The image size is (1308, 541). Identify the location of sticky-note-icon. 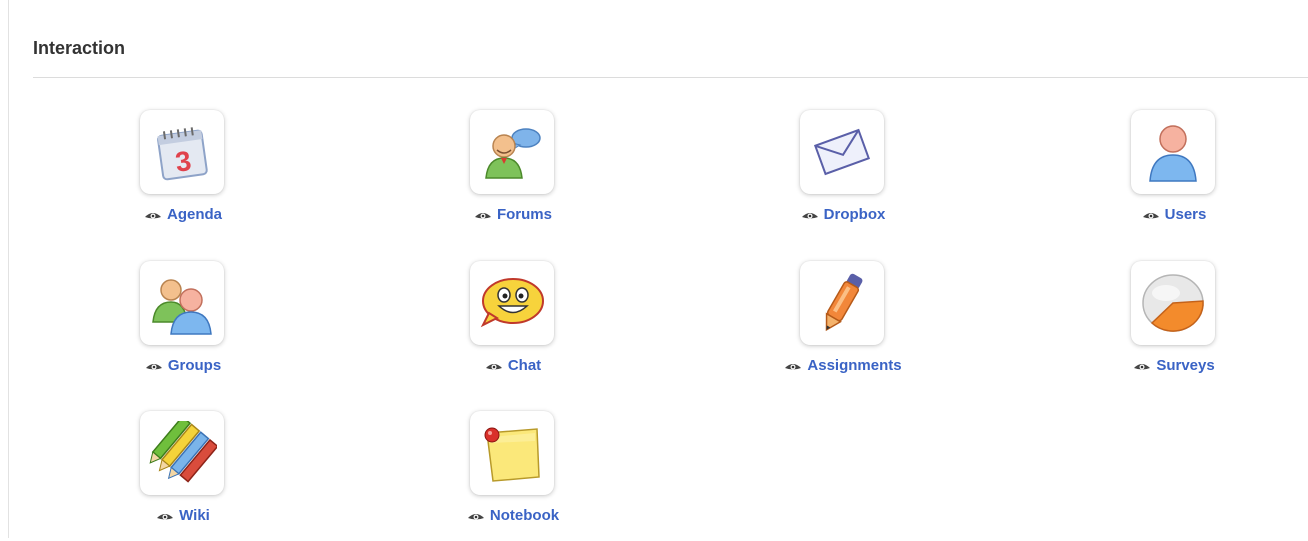
(512, 454).